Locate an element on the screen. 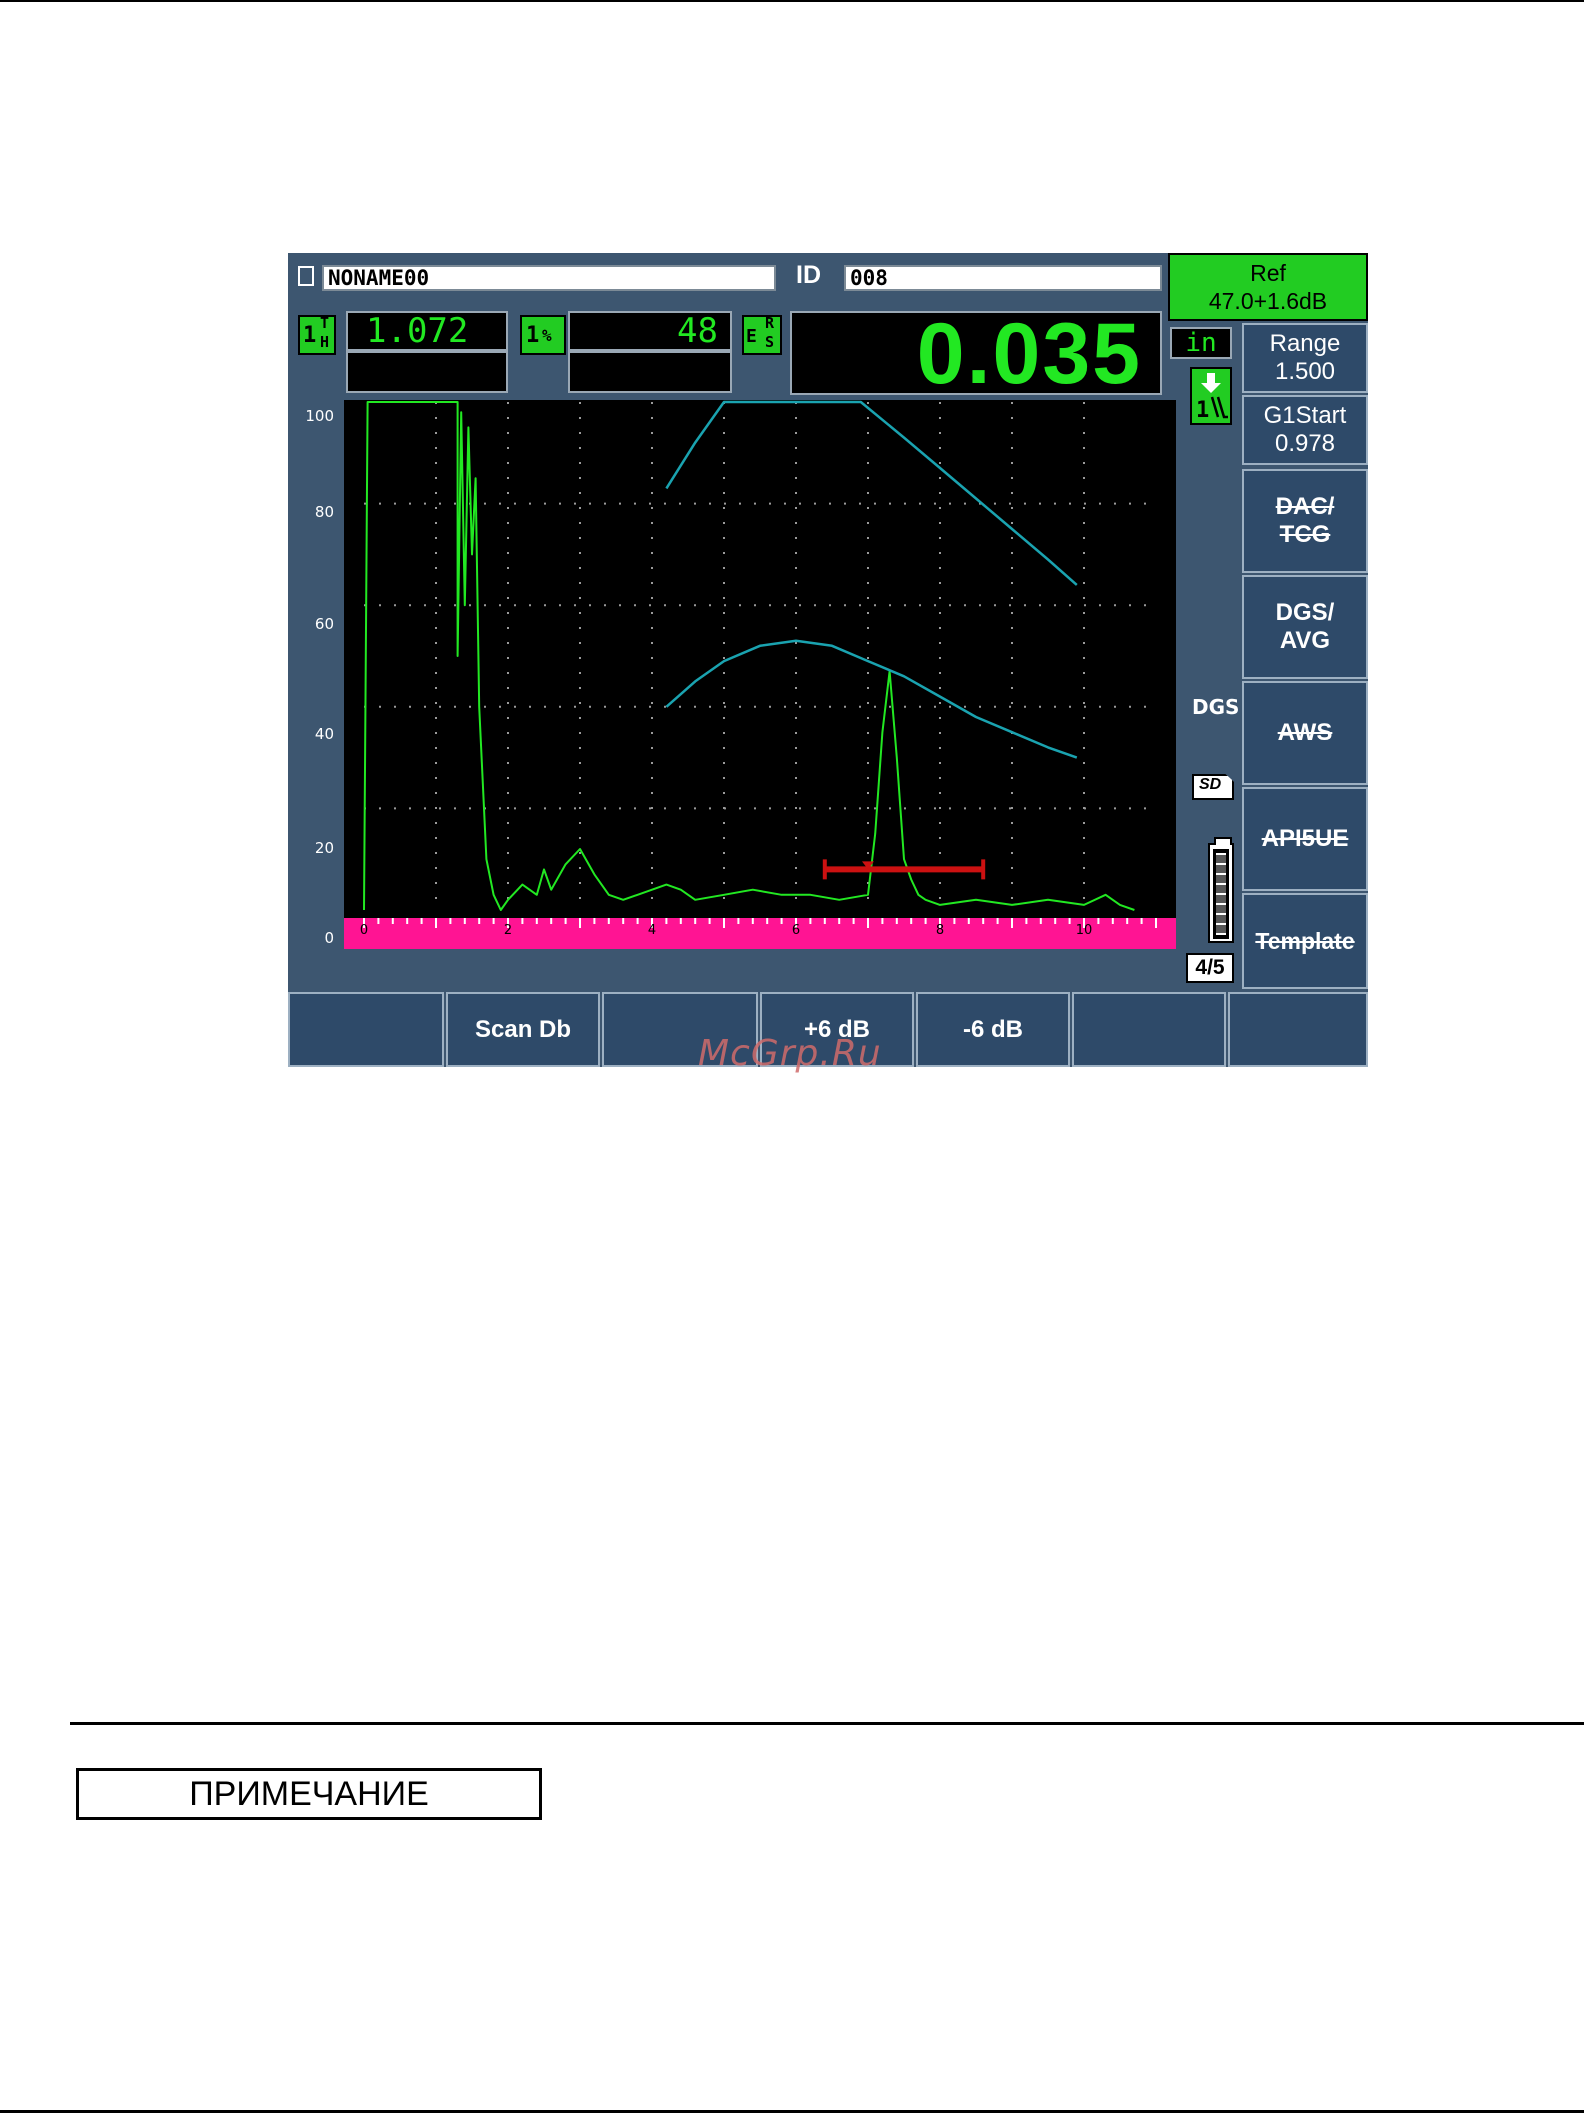  page-indicator: 4/5 is located at coordinates (1210, 968).